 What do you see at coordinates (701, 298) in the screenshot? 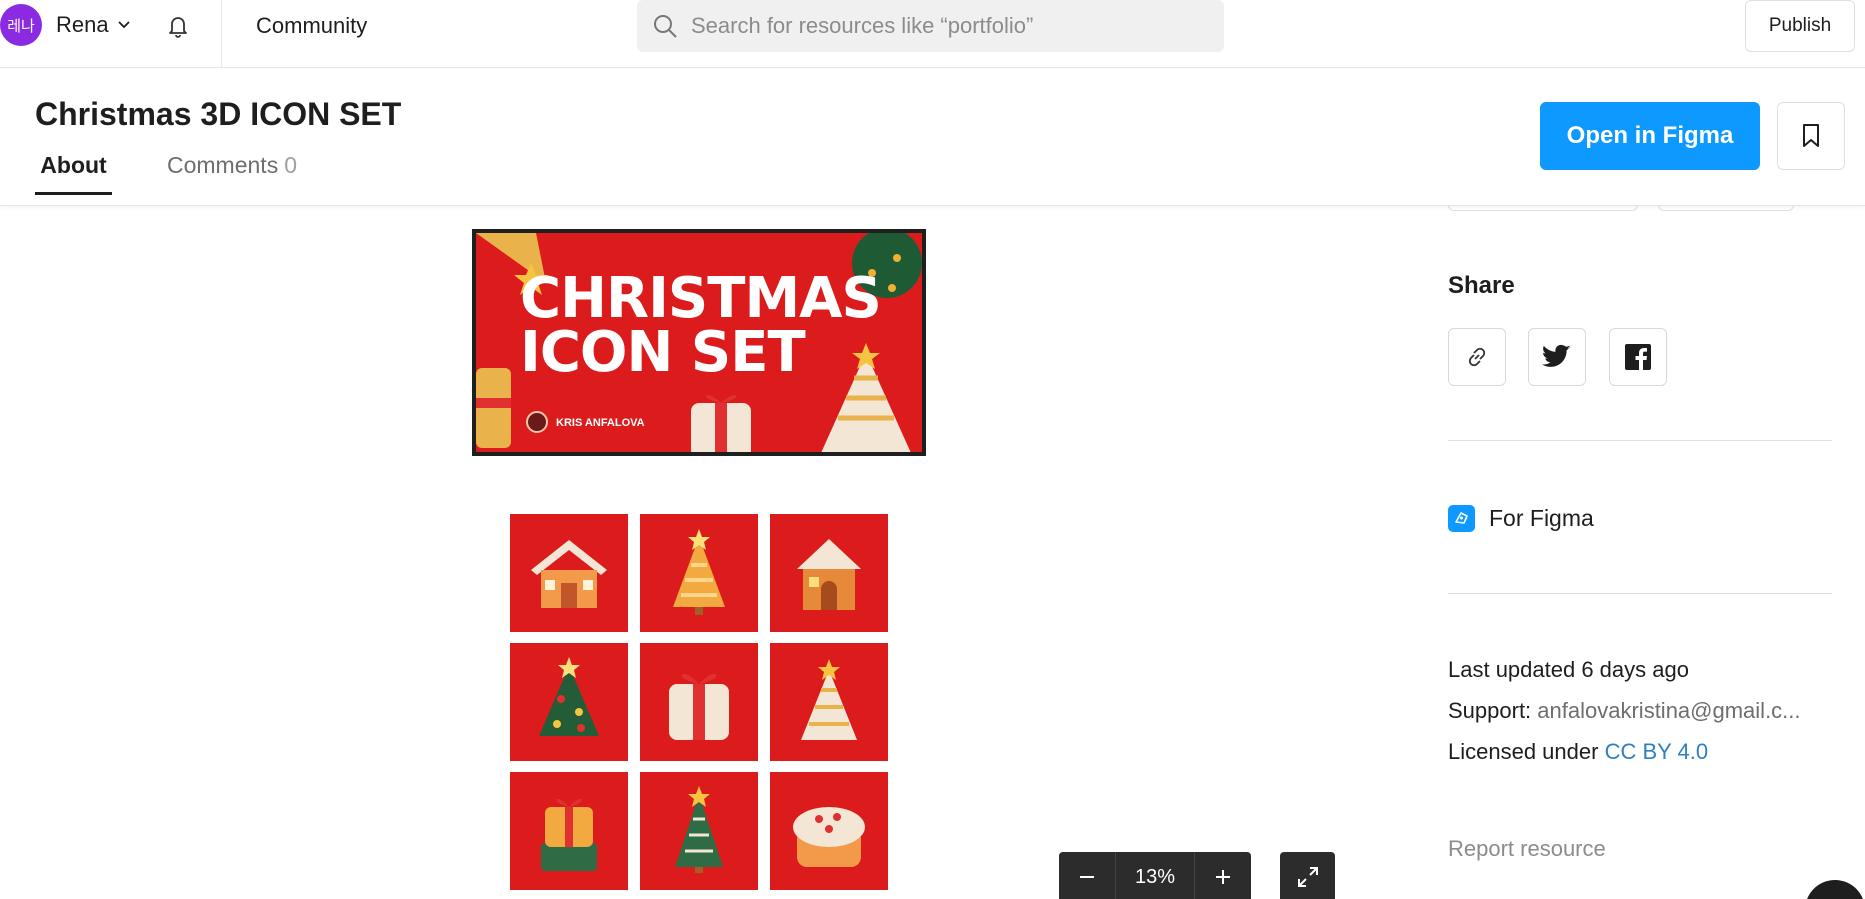
I see `banner-title-line1: CHRISTMAS` at bounding box center [701, 298].